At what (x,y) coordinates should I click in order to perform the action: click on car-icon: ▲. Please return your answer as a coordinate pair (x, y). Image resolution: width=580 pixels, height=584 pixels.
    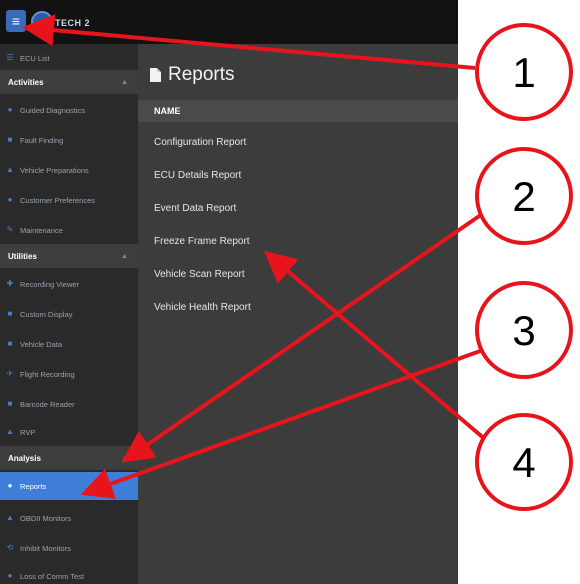
    Looking at the image, I should click on (10, 169).